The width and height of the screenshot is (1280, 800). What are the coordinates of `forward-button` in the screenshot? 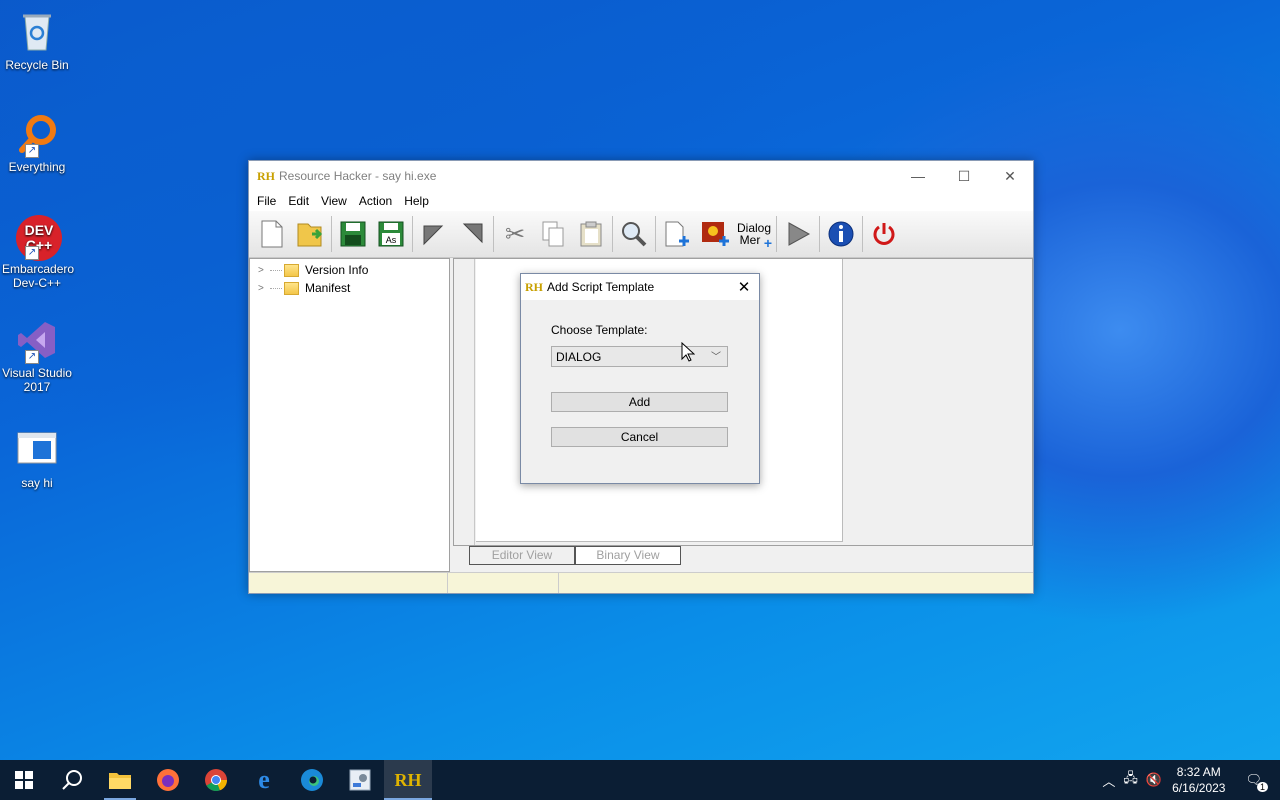 It's located at (472, 234).